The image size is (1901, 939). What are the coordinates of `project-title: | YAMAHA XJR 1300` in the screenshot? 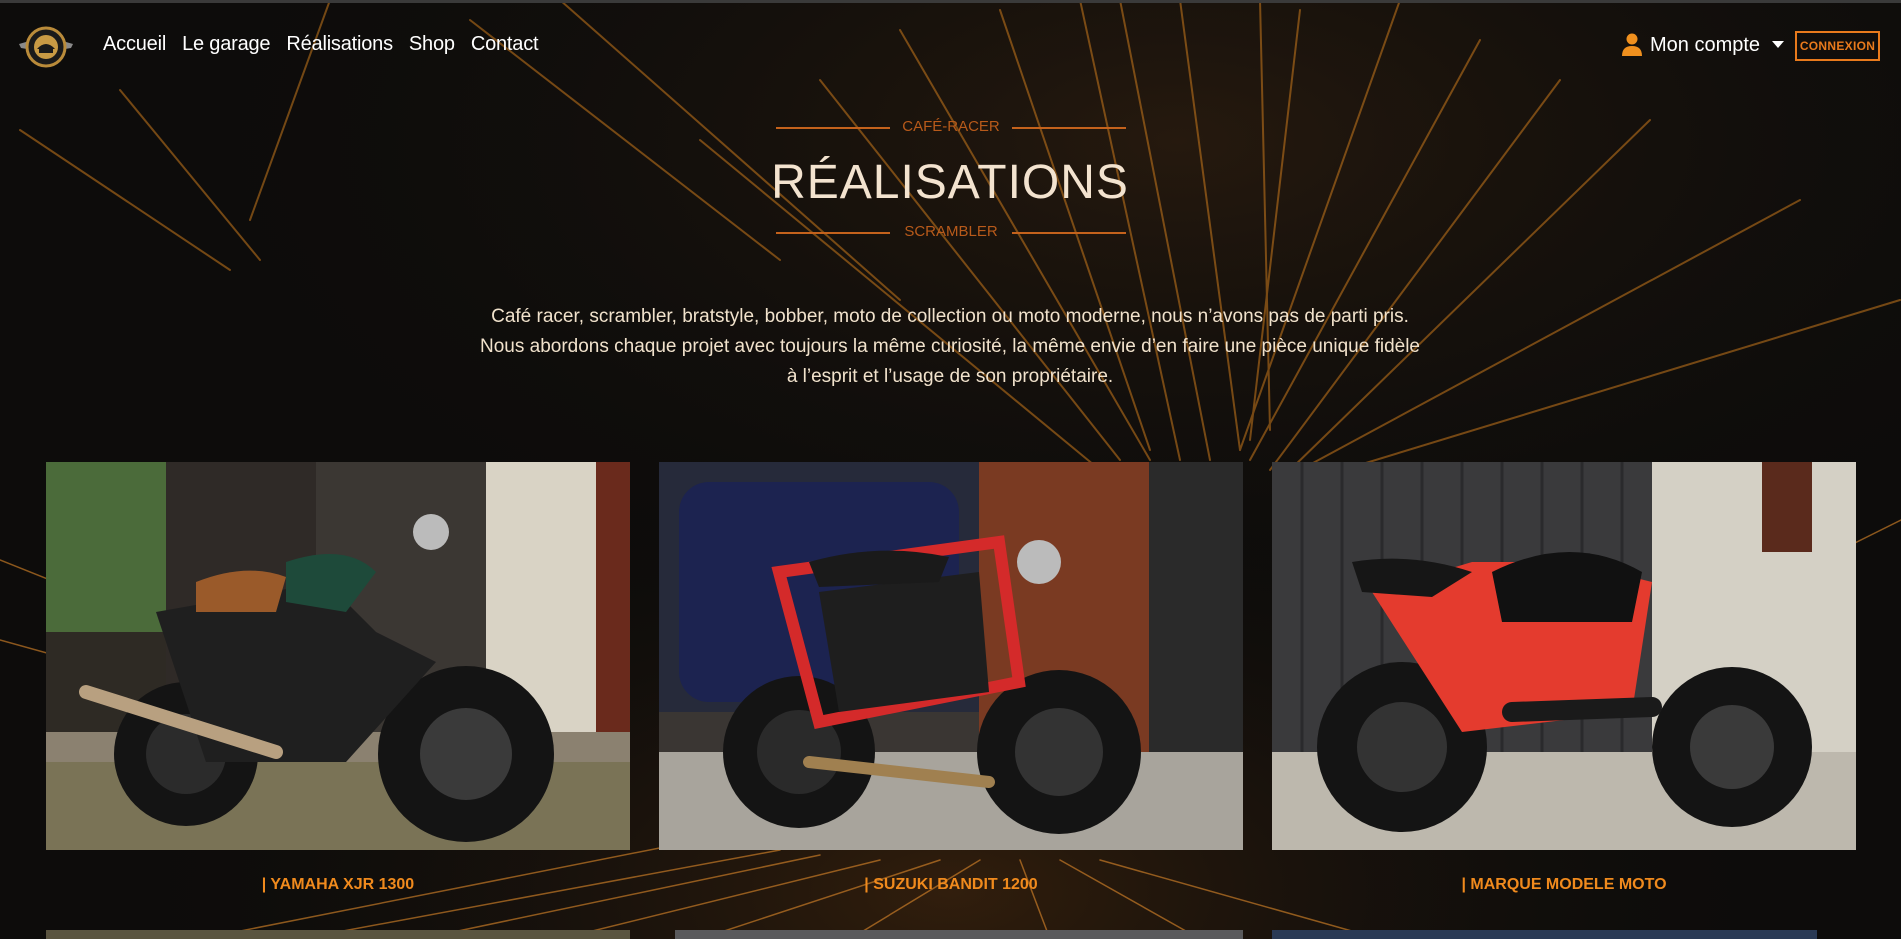 It's located at (338, 885).